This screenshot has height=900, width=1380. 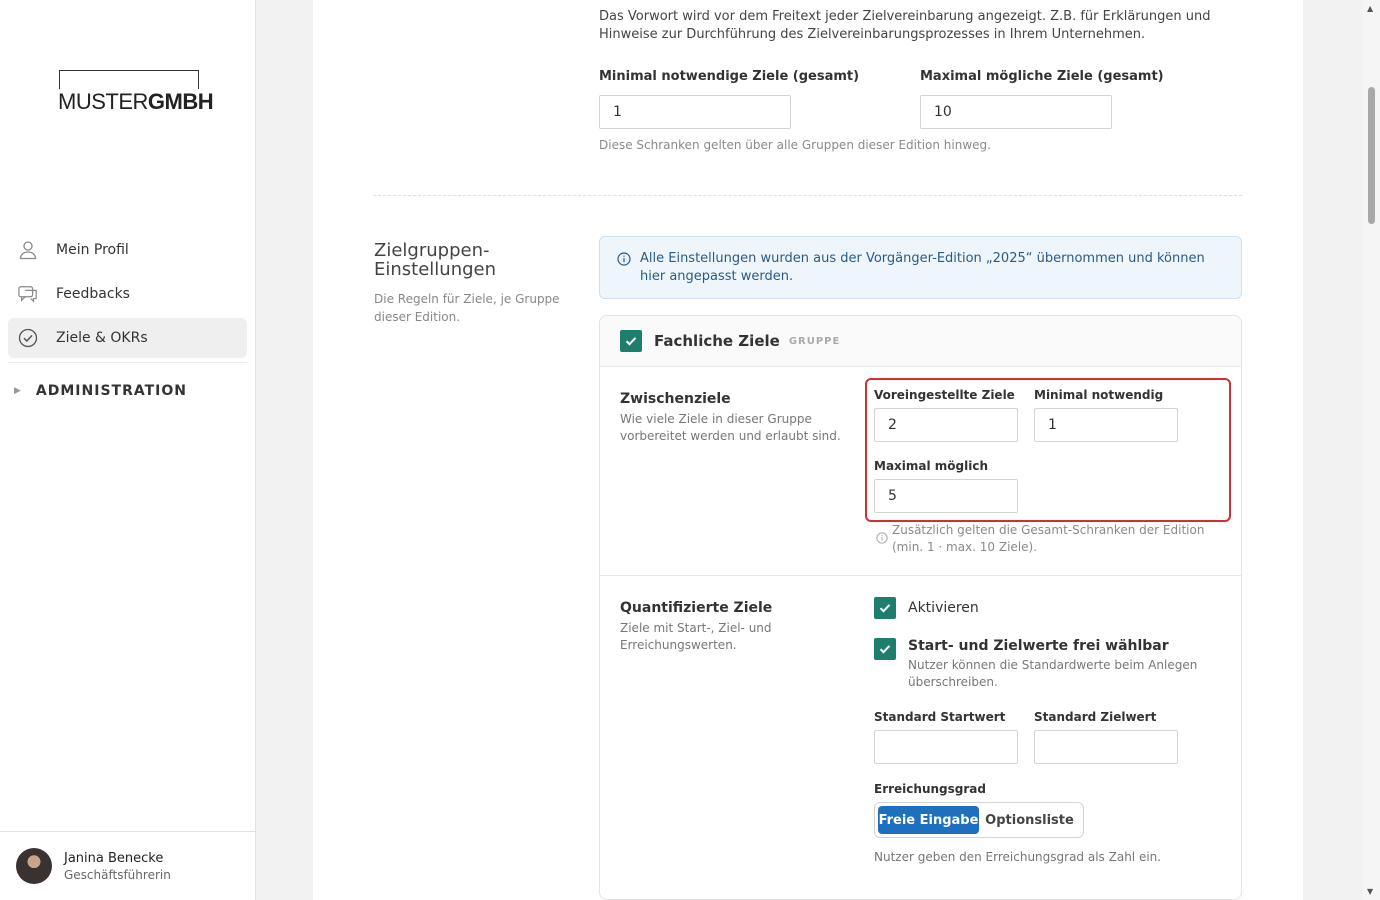 What do you see at coordinates (1029, 820) in the screenshot?
I see `option-optionsliste: Optionsliste` at bounding box center [1029, 820].